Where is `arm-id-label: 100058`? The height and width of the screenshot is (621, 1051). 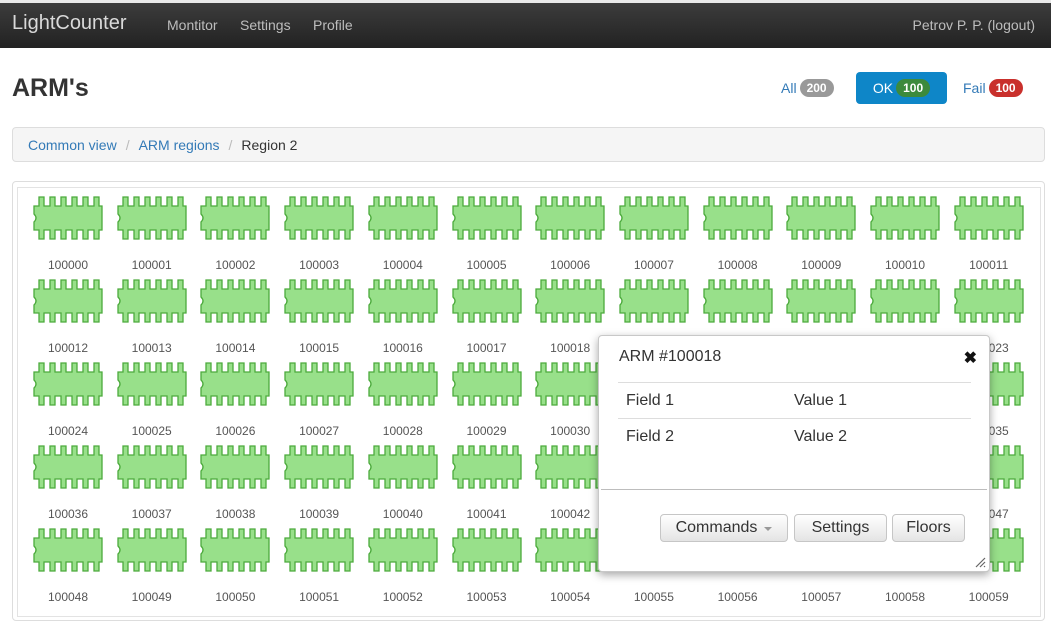 arm-id-label: 100058 is located at coordinates (905, 597).